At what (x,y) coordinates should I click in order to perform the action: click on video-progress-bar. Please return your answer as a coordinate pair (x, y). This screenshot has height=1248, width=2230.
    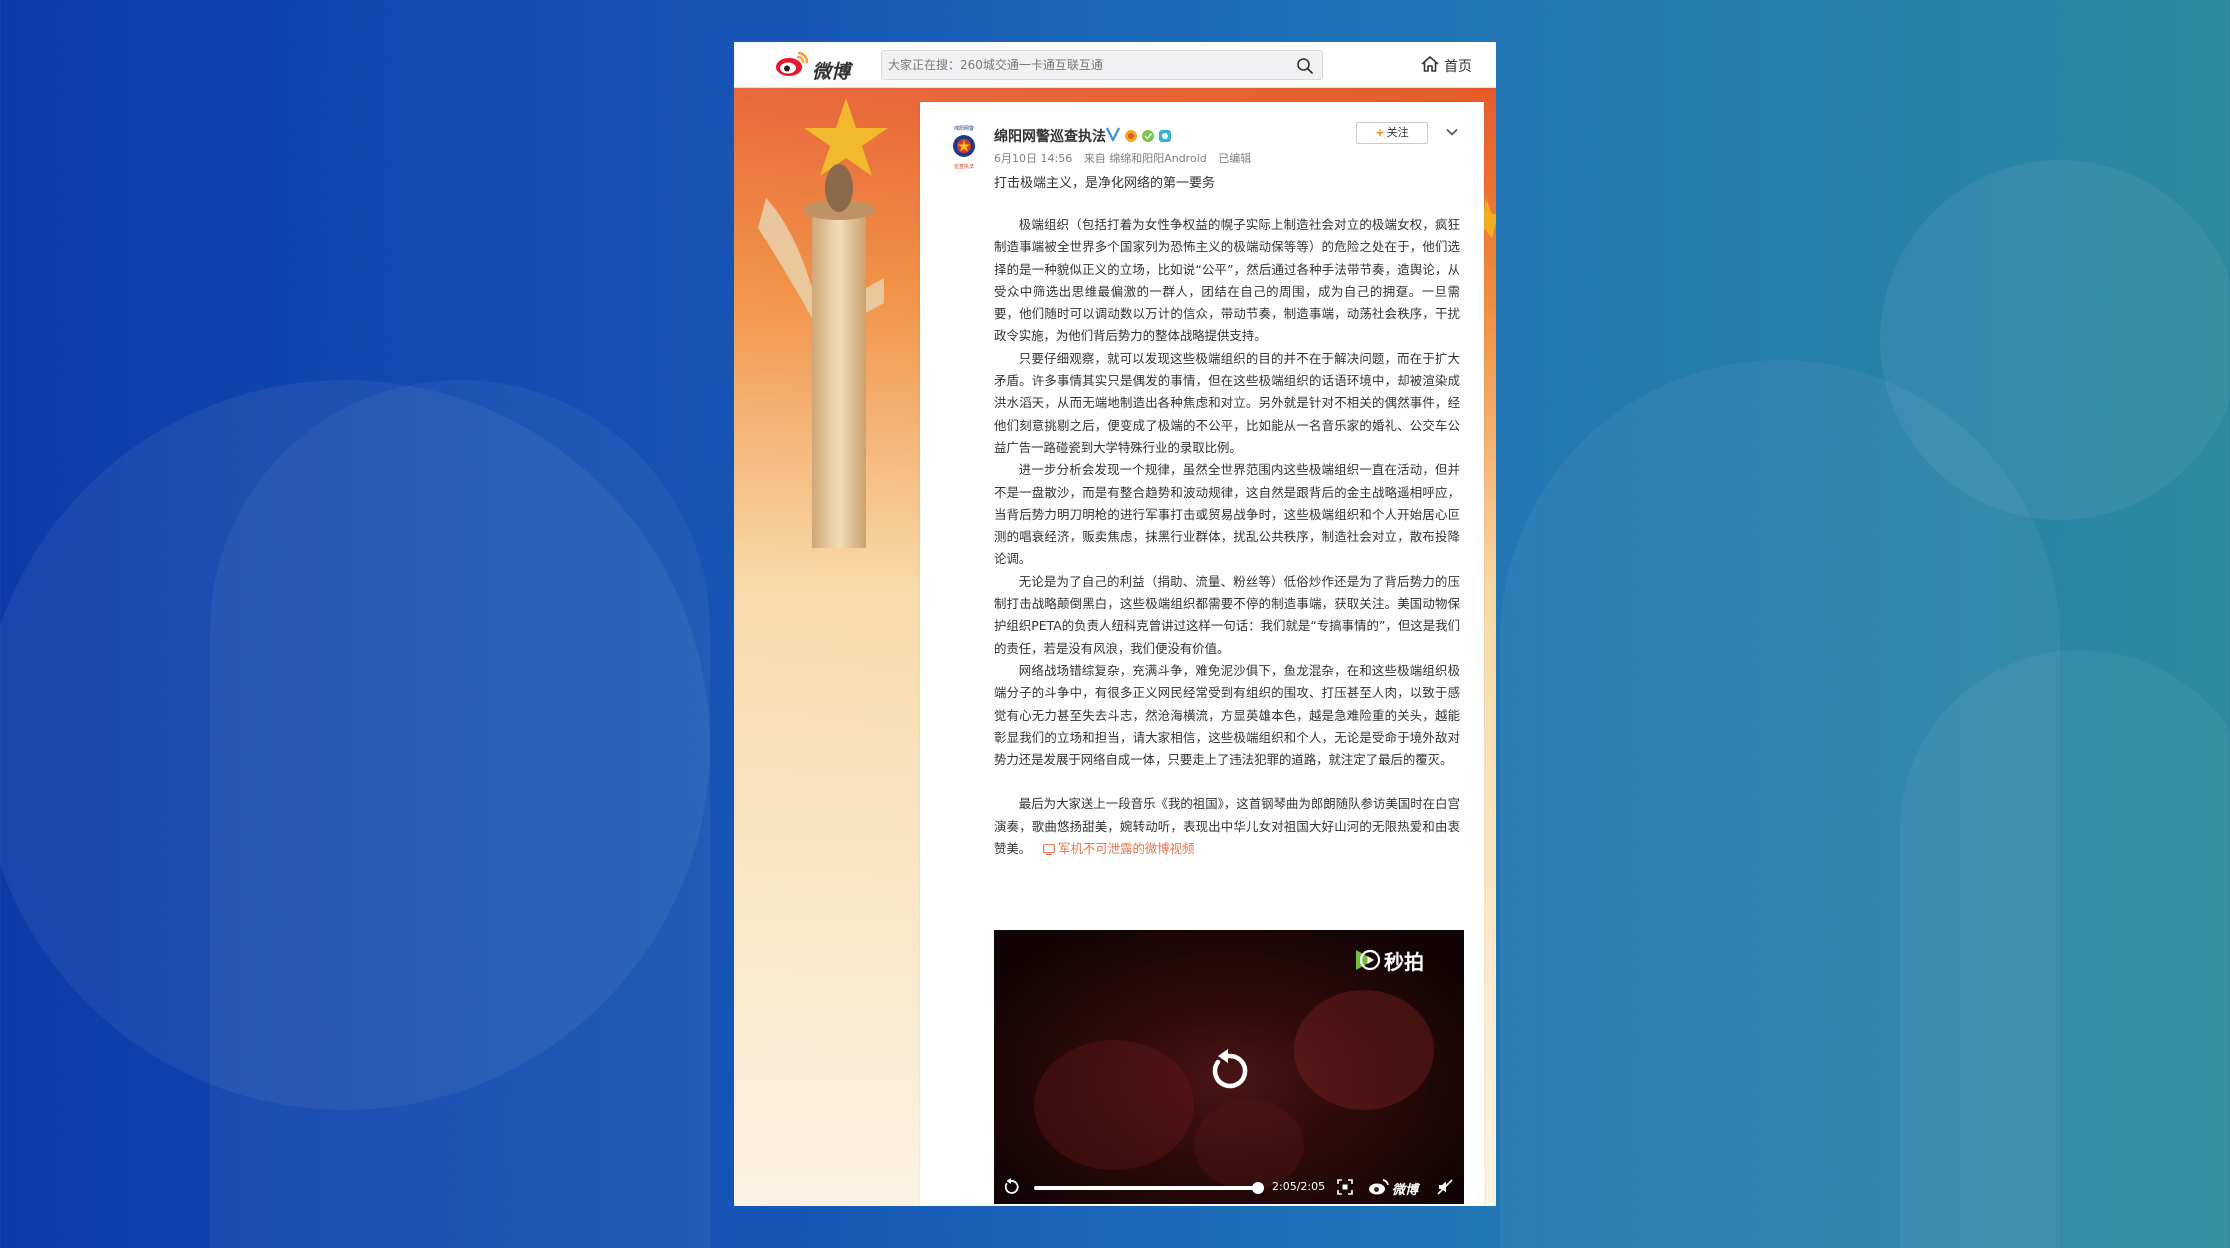
    Looking at the image, I should click on (1149, 1188).